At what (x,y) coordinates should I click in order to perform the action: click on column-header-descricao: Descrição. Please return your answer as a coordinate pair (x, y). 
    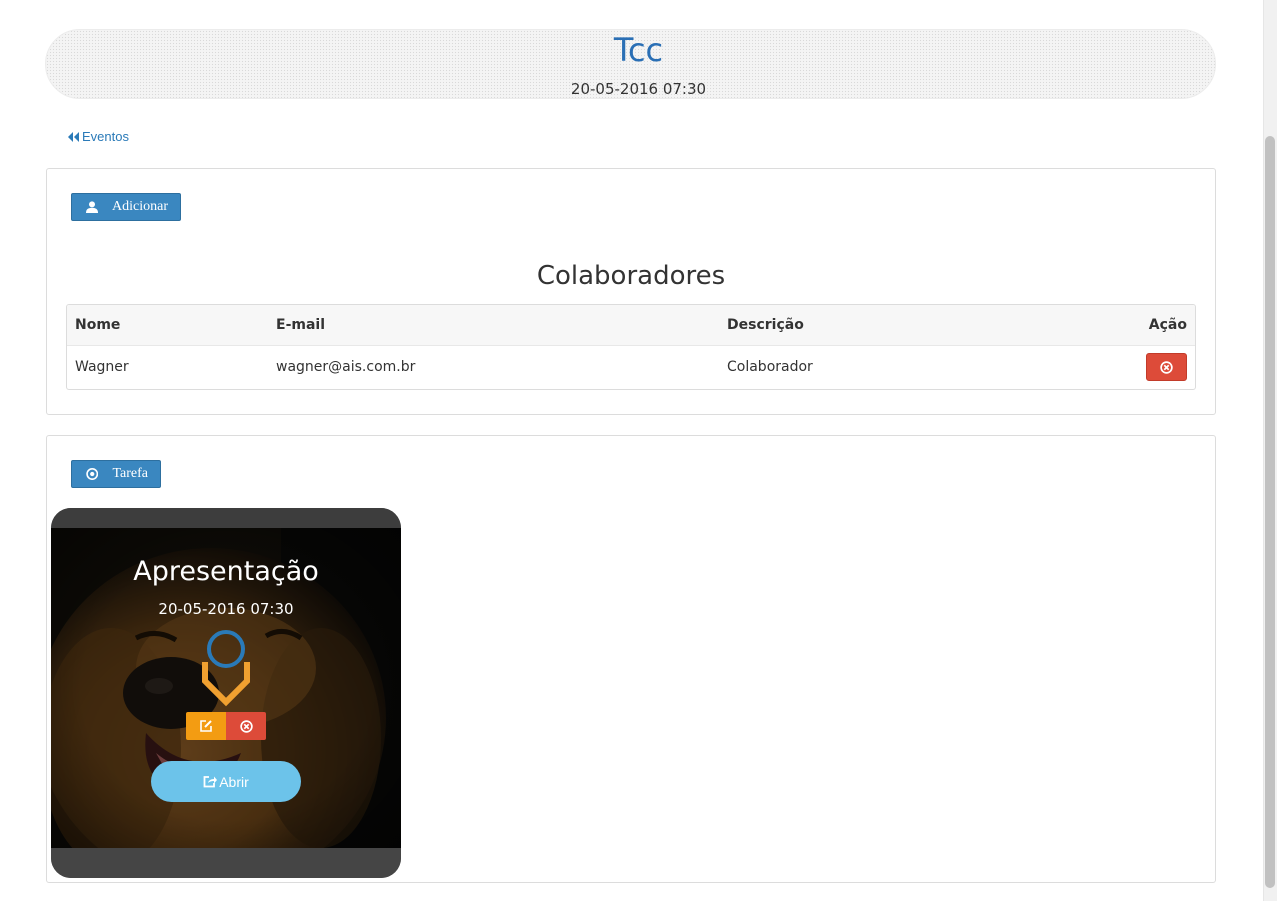
    Looking at the image, I should click on (765, 324).